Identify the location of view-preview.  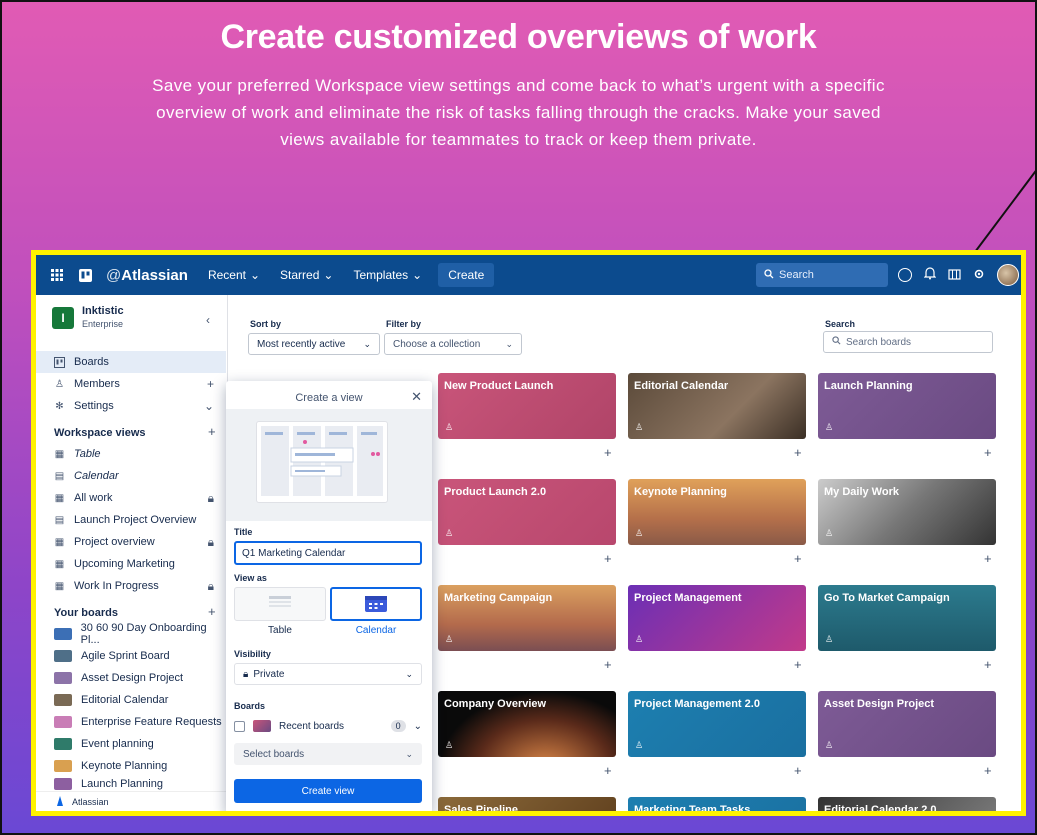
(329, 465).